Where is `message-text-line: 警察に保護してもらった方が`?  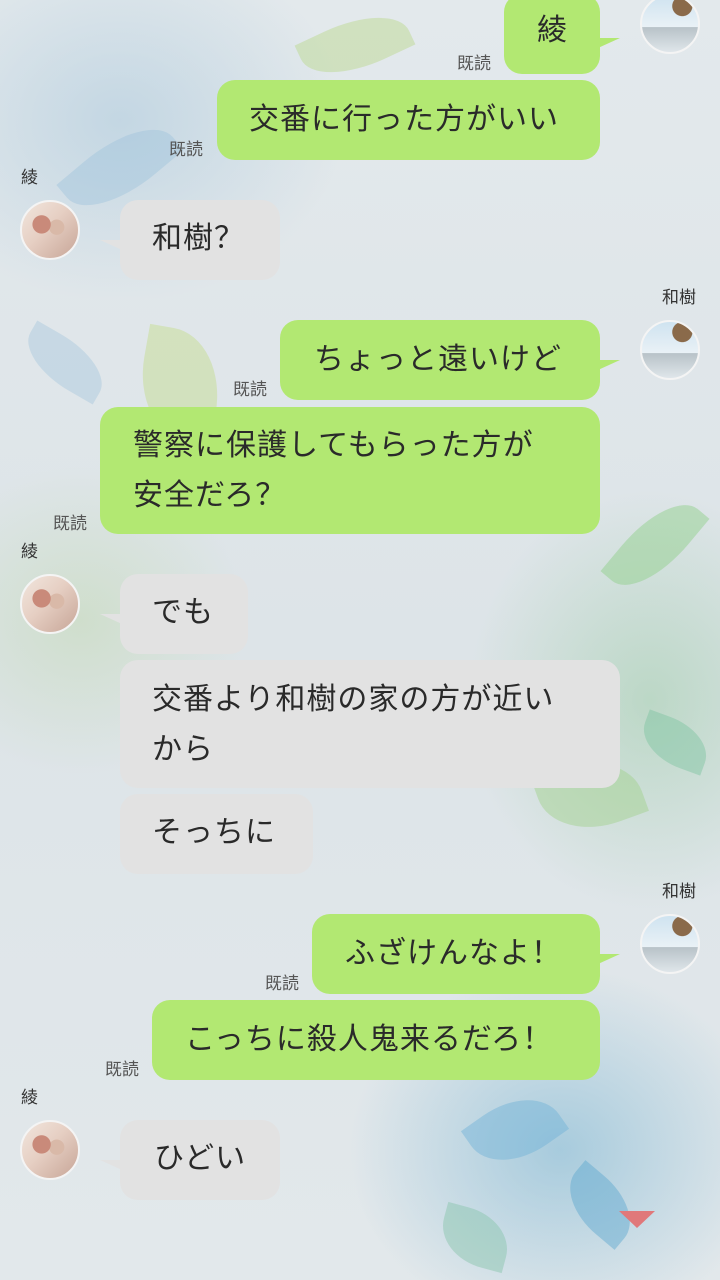
message-text-line: 警察に保護してもらった方が is located at coordinates (333, 445).